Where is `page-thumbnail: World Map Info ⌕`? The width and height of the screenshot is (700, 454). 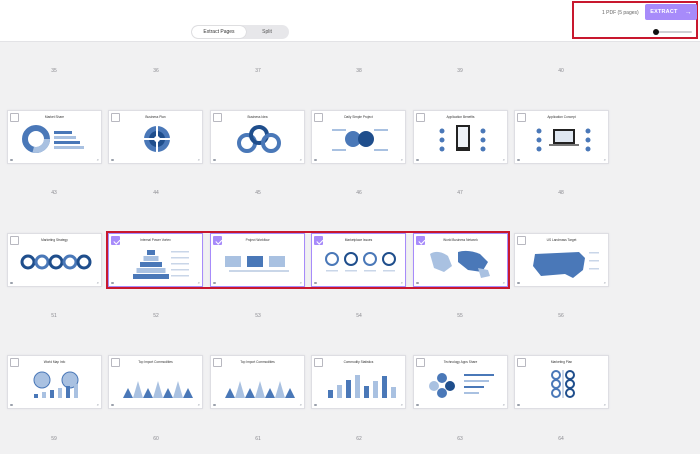
page-thumbnail: World Map Info ⌕ is located at coordinates (54, 382).